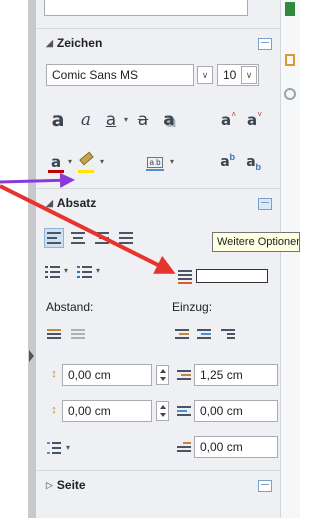  What do you see at coordinates (37, 180) in the screenshot?
I see `purple-arrow` at bounding box center [37, 180].